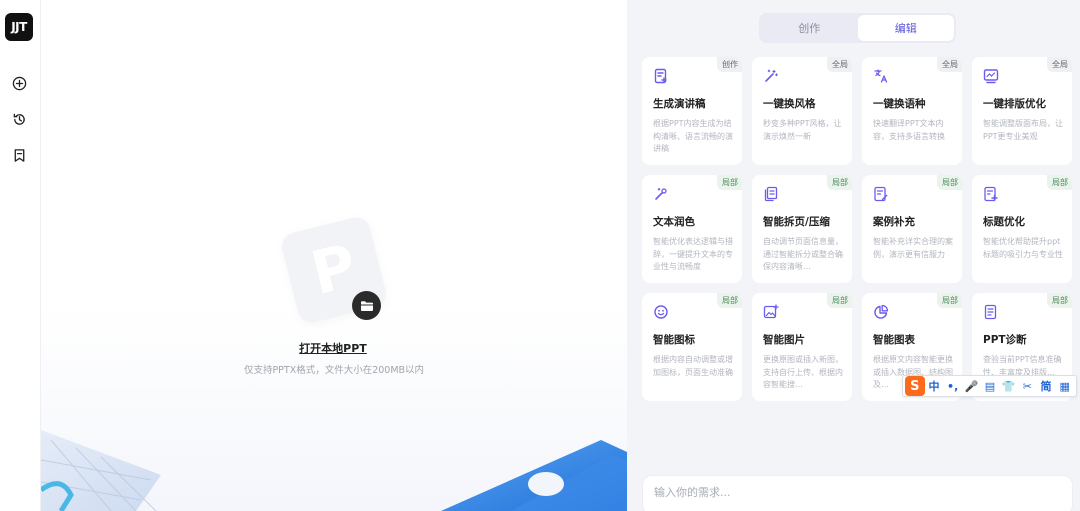  Describe the element at coordinates (881, 194) in the screenshot. I see `case-edit-icon` at that location.